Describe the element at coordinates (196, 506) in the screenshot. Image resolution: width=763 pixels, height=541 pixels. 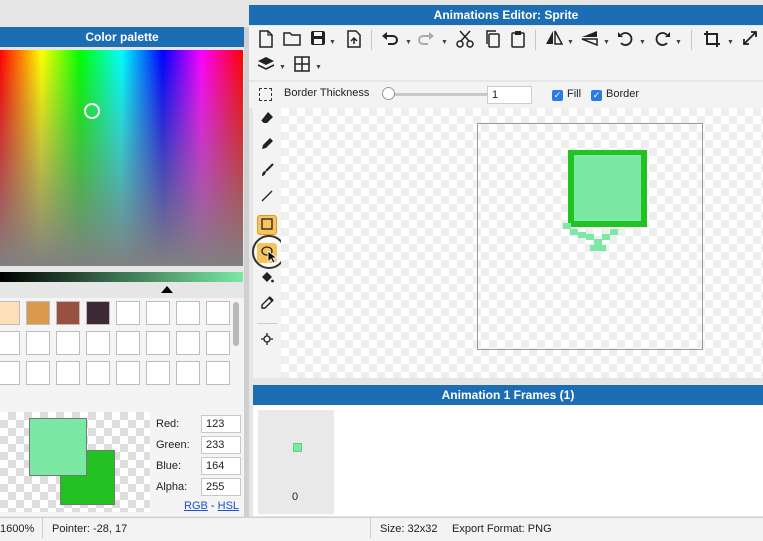
I see `rgb-mode-link: RGB` at that location.